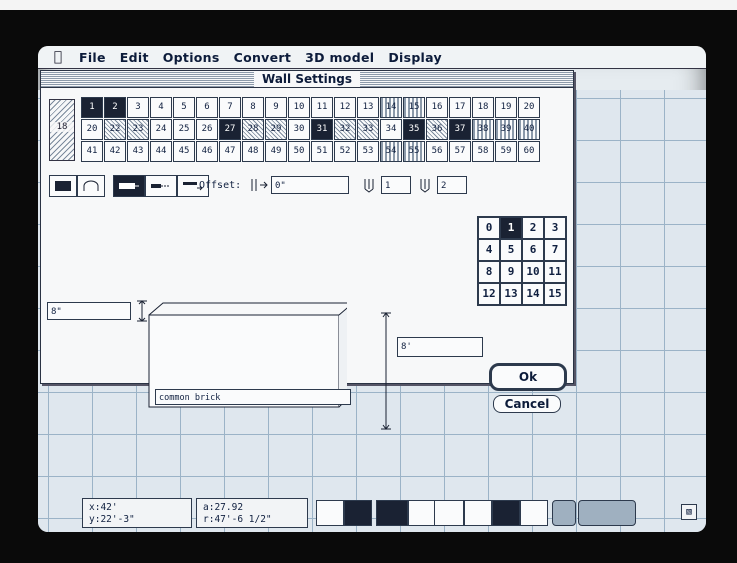 The height and width of the screenshot is (563, 737). Describe the element at coordinates (184, 129) in the screenshot. I see `pattern-swatch: 25` at that location.